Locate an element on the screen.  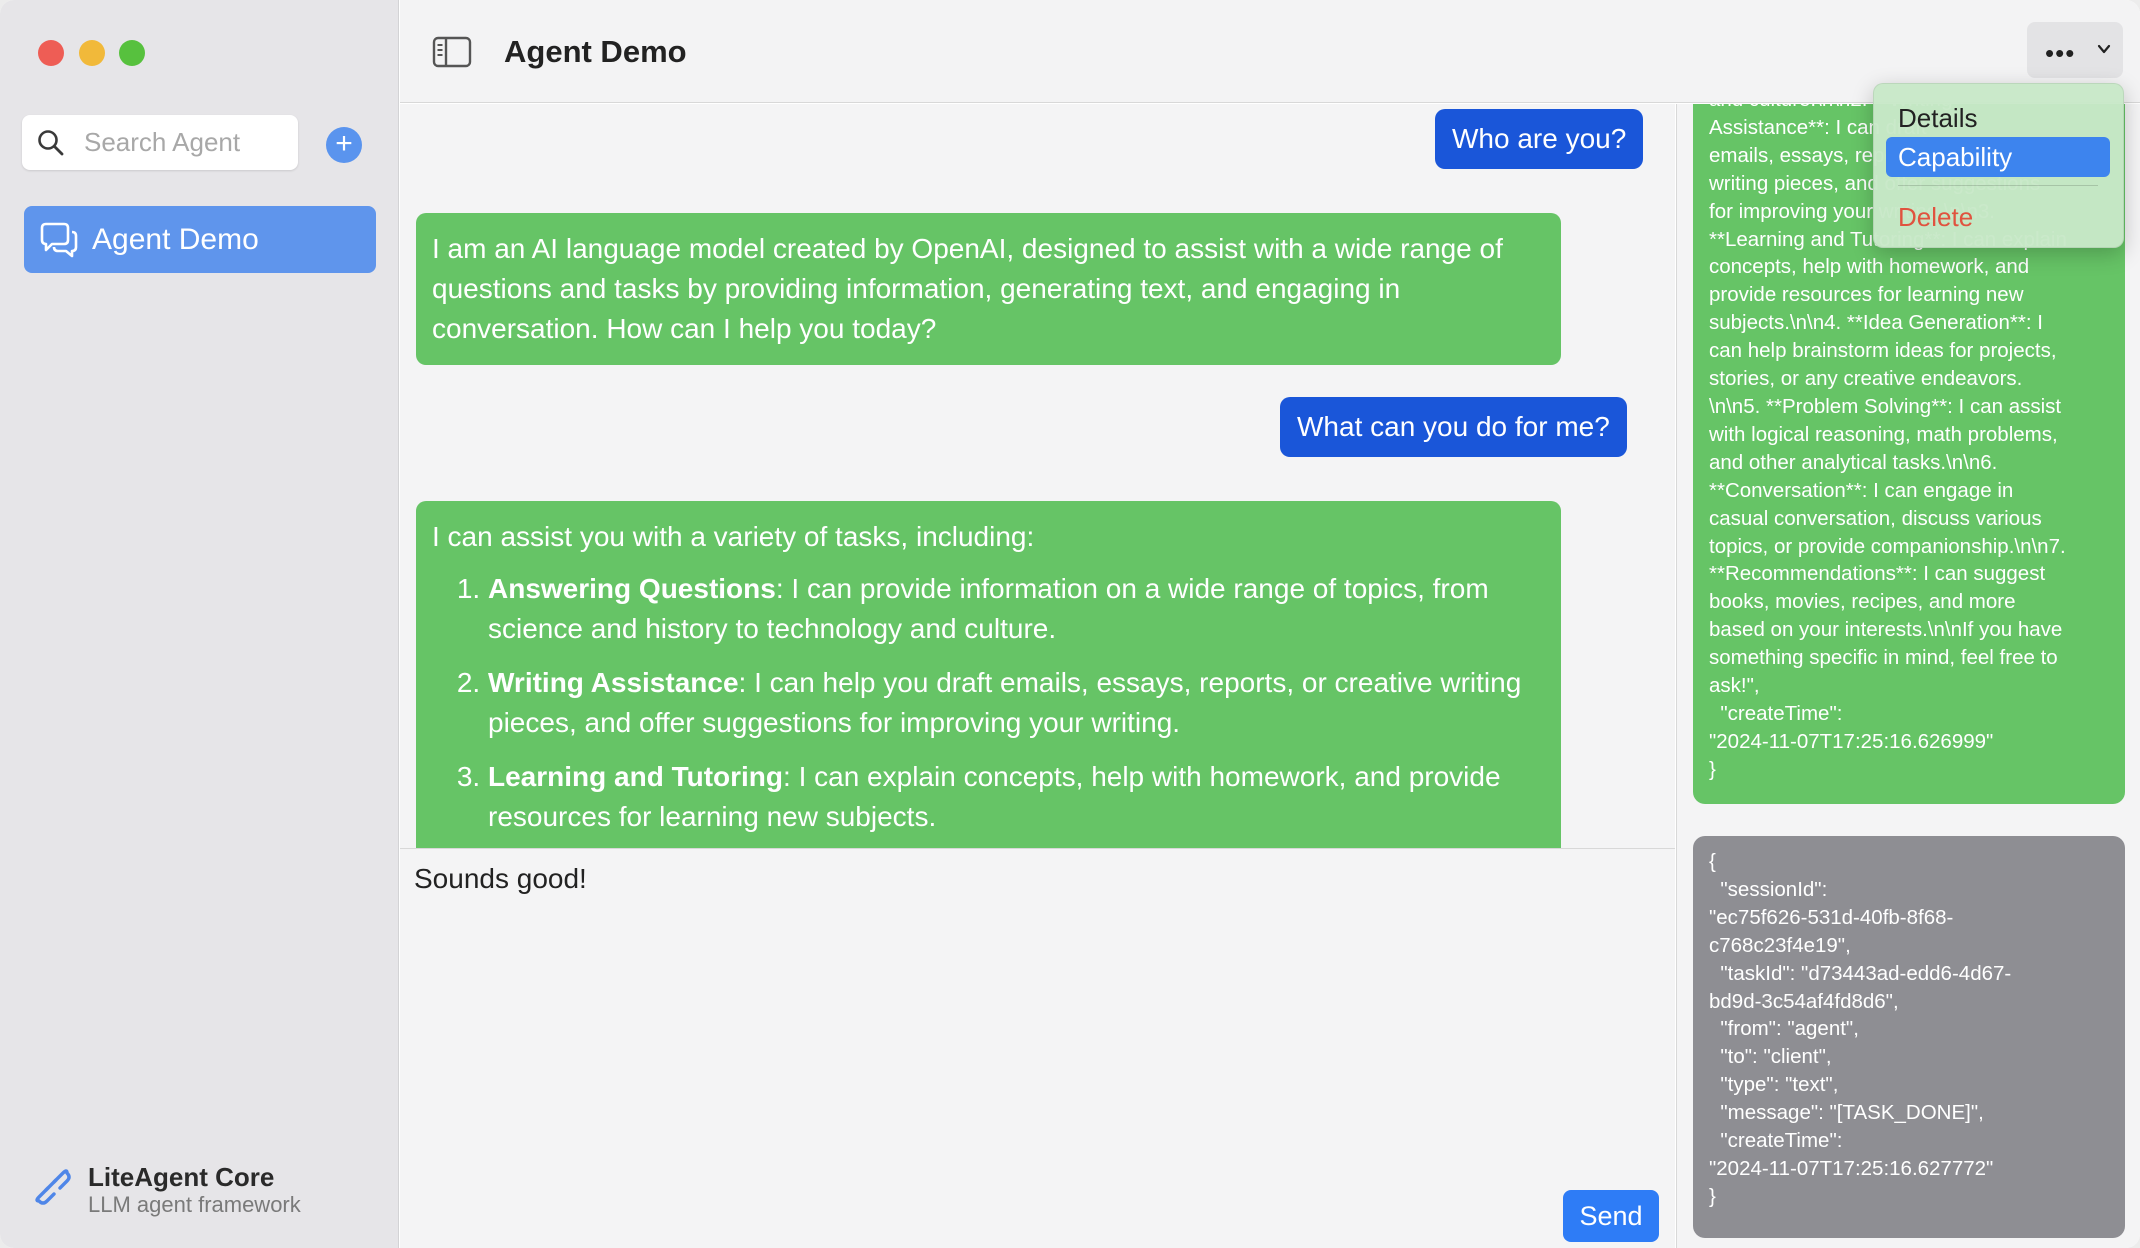
menu-item-delete: Delete is located at coordinates (1998, 217).